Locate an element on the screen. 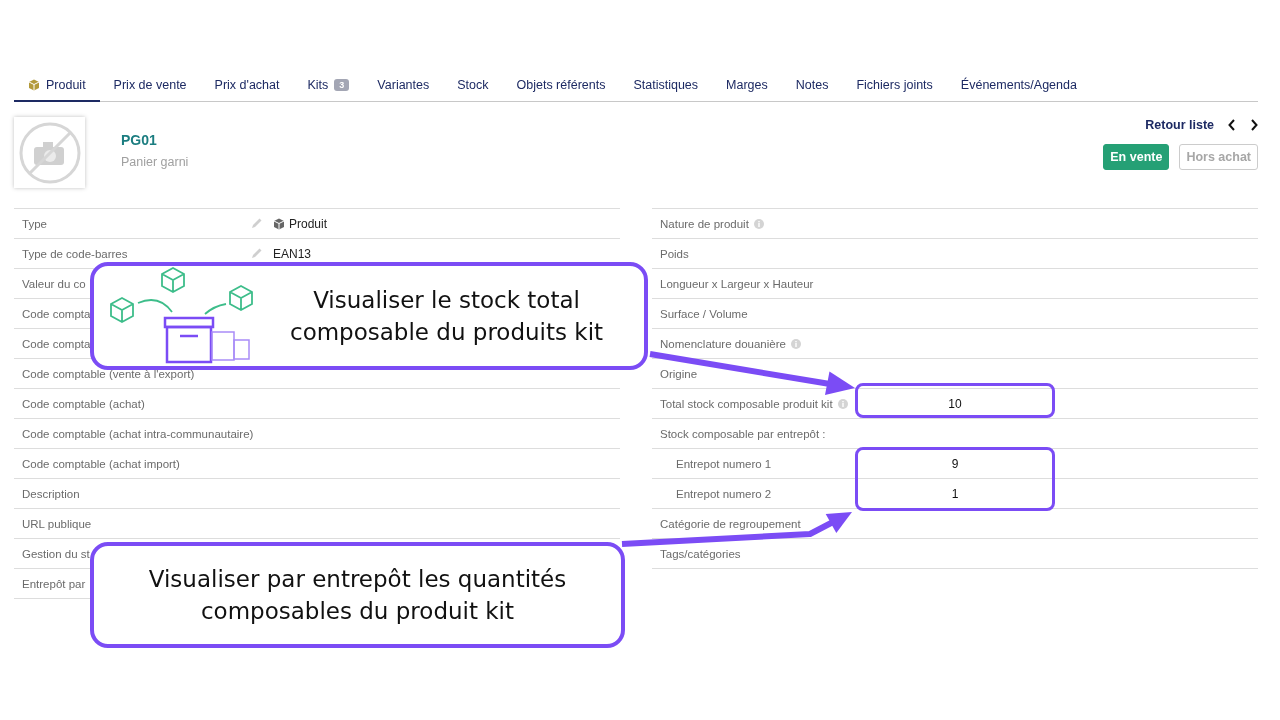 This screenshot has width=1280, height=720. product-label: Panier garni is located at coordinates (155, 162).